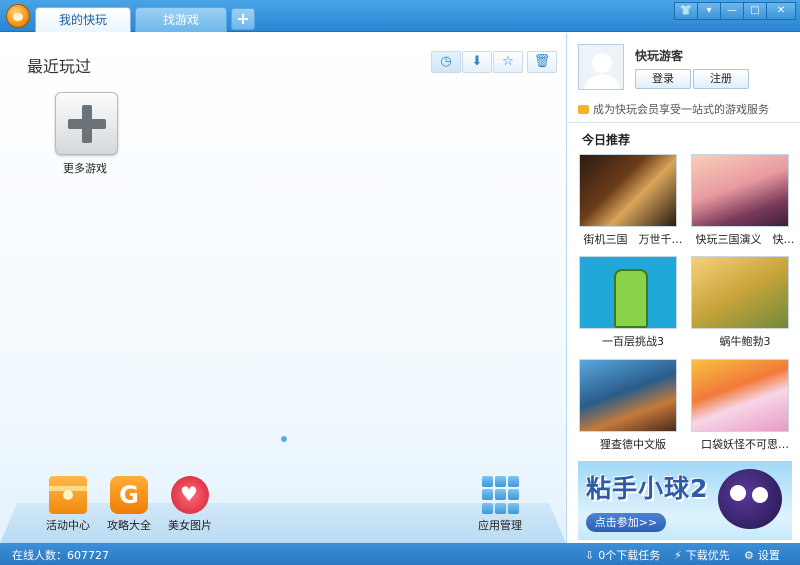  What do you see at coordinates (129, 495) in the screenshot?
I see `guide-icon: G` at bounding box center [129, 495].